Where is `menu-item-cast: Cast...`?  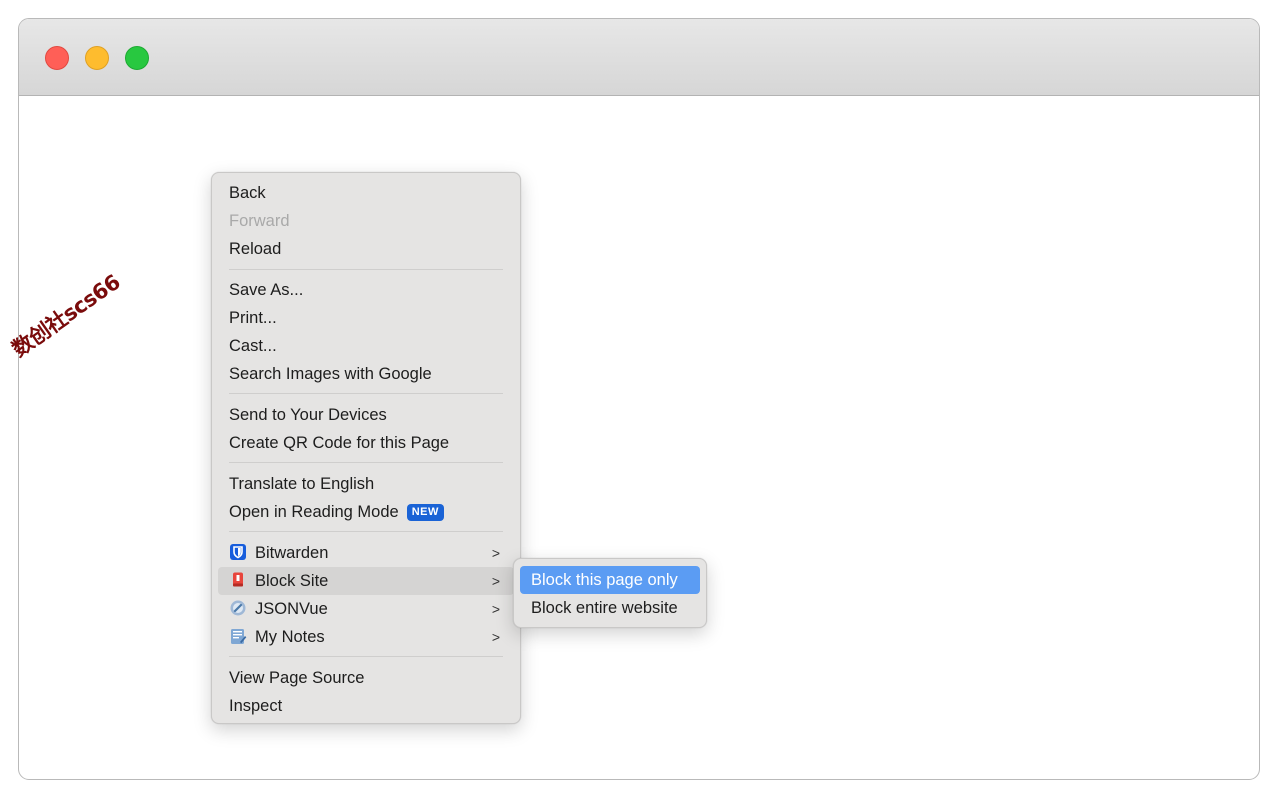
menu-item-cast: Cast... is located at coordinates (366, 346).